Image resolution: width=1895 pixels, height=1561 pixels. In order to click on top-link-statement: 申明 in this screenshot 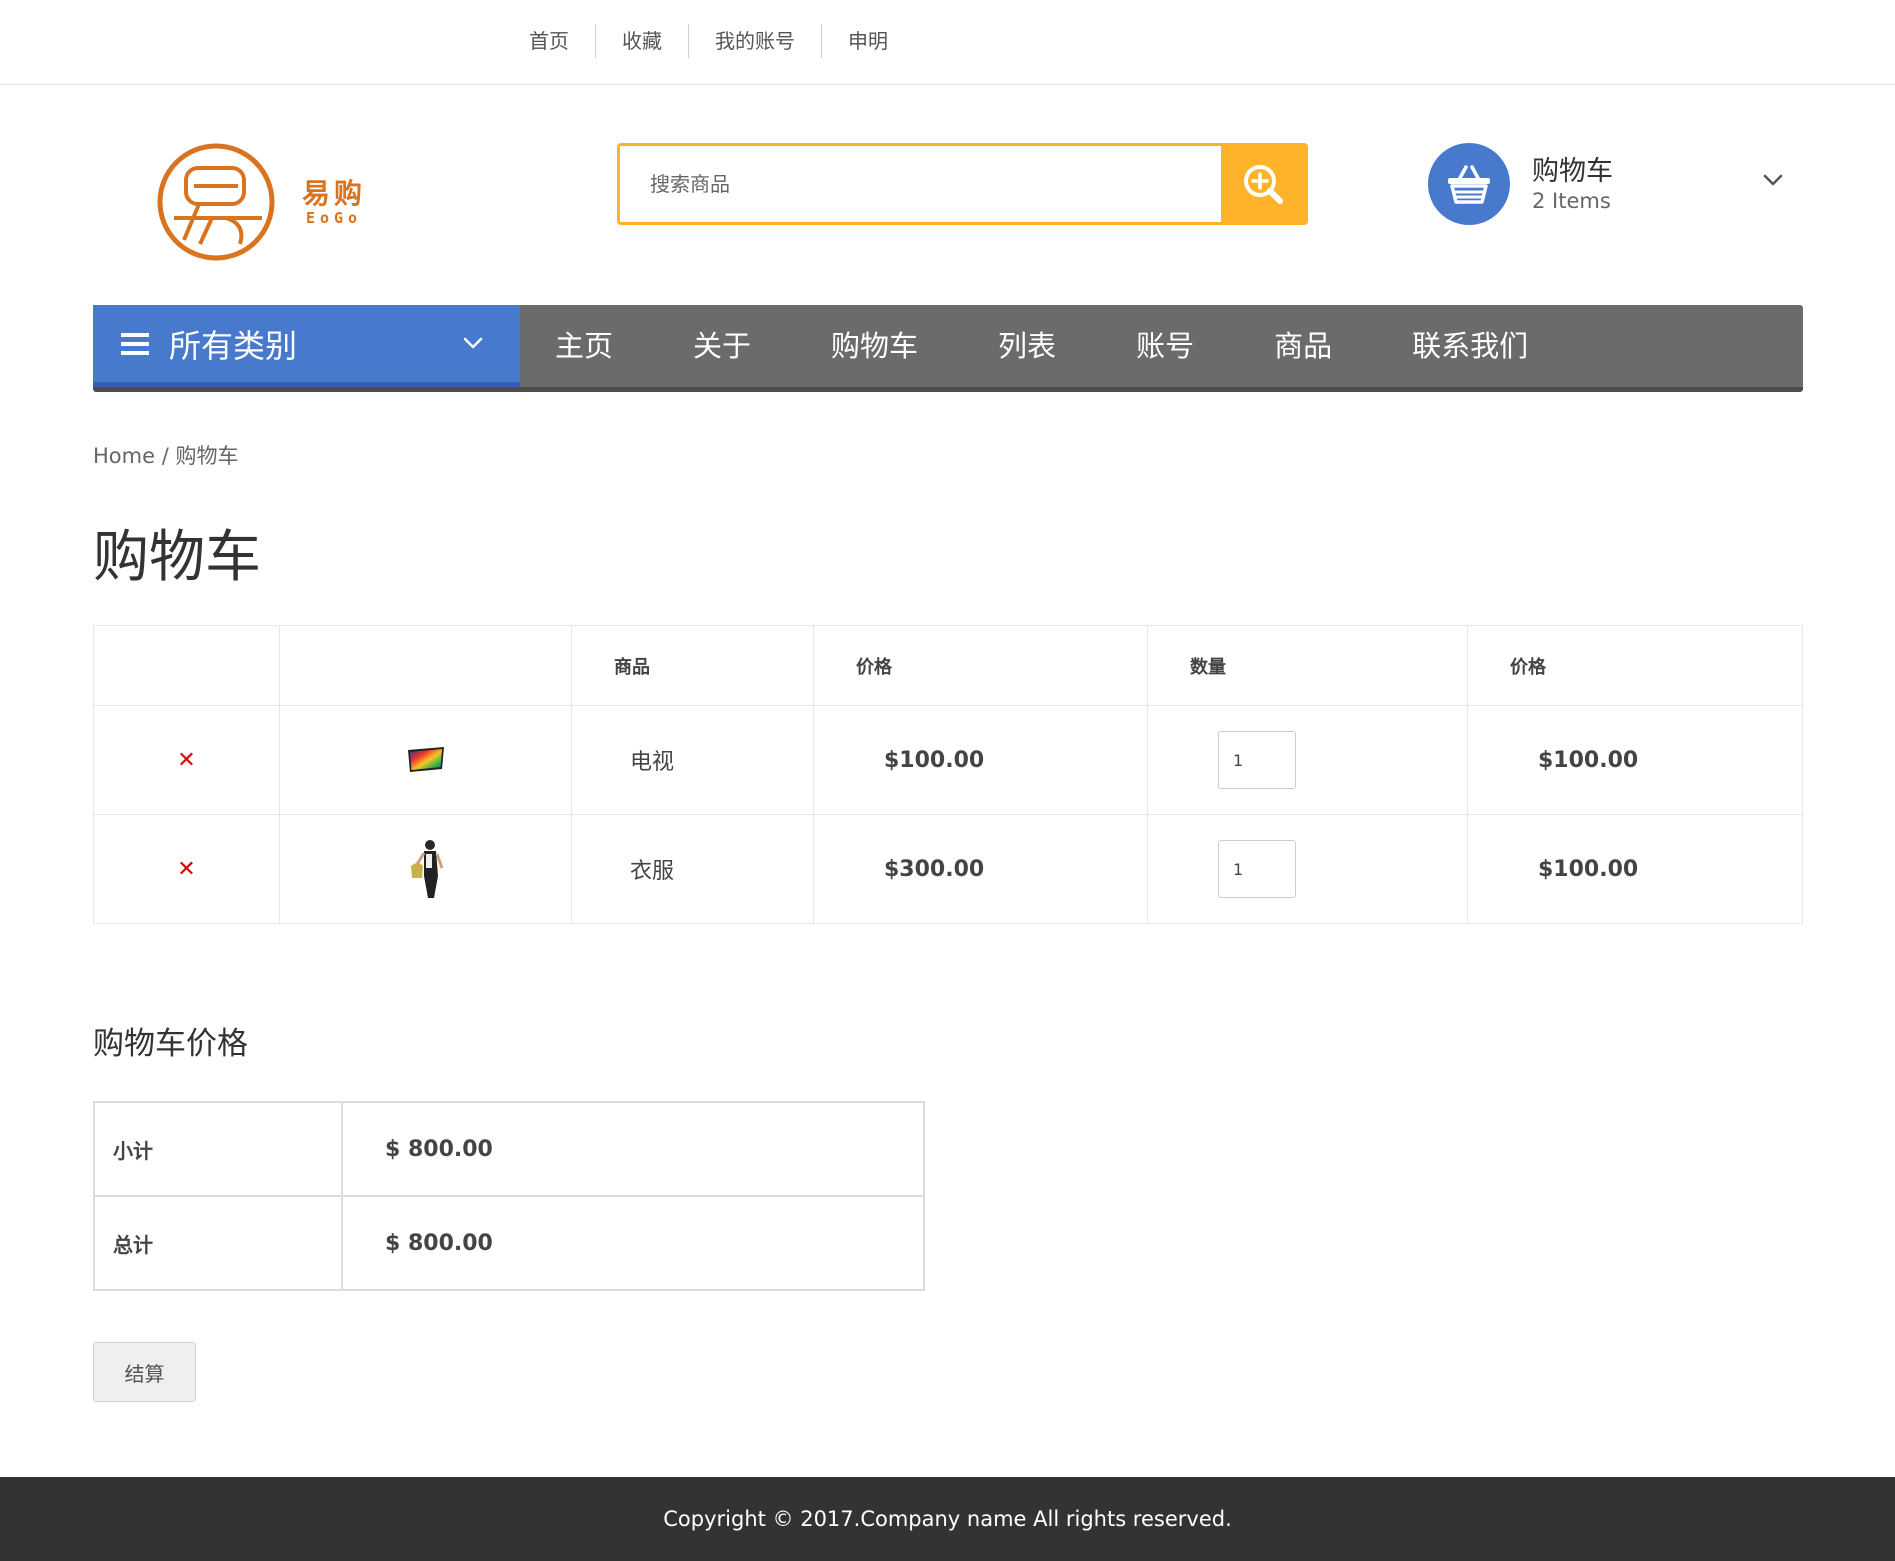, I will do `click(867, 41)`.